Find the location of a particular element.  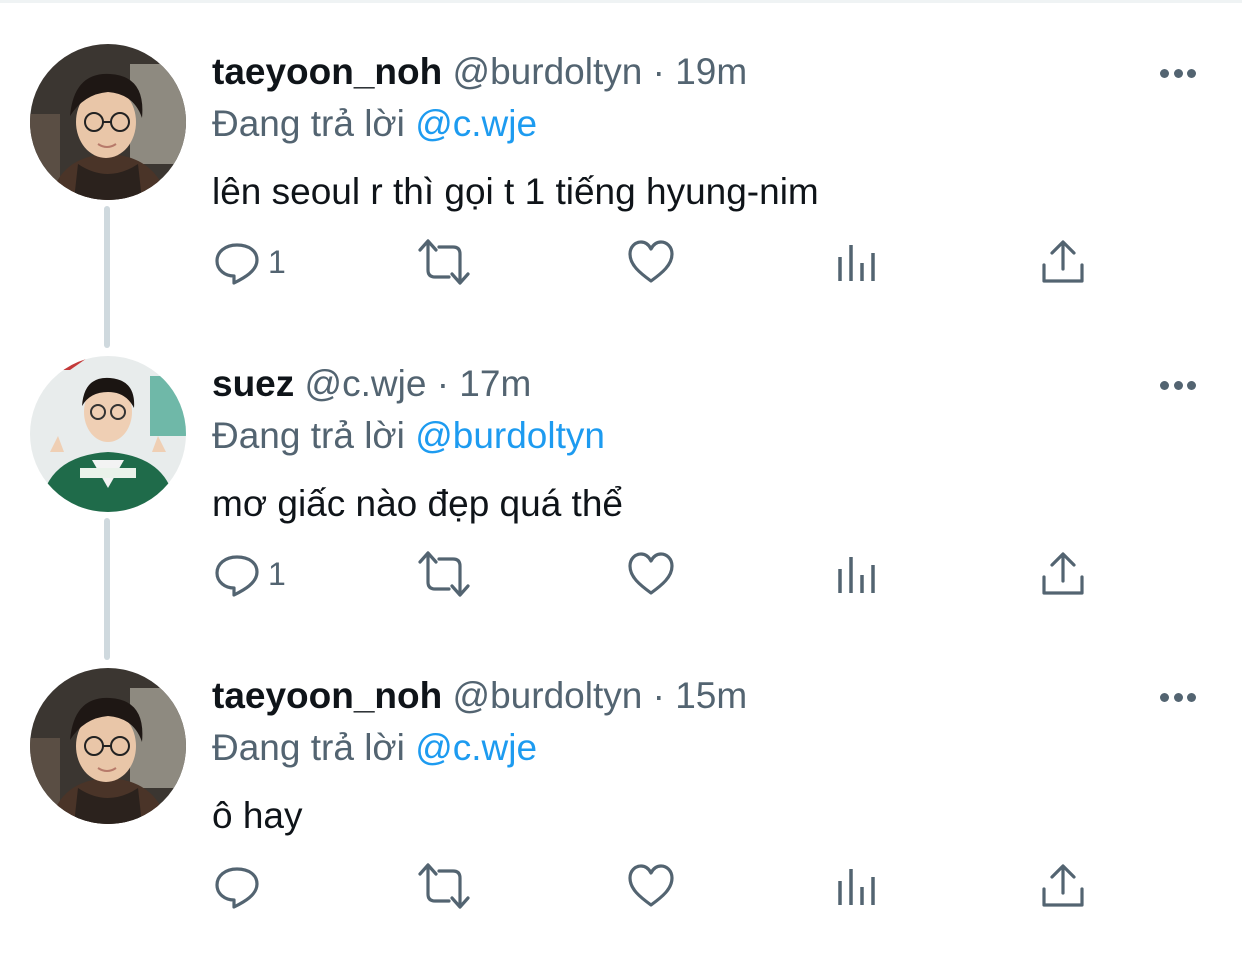

timestamp: 15m is located at coordinates (711, 695).